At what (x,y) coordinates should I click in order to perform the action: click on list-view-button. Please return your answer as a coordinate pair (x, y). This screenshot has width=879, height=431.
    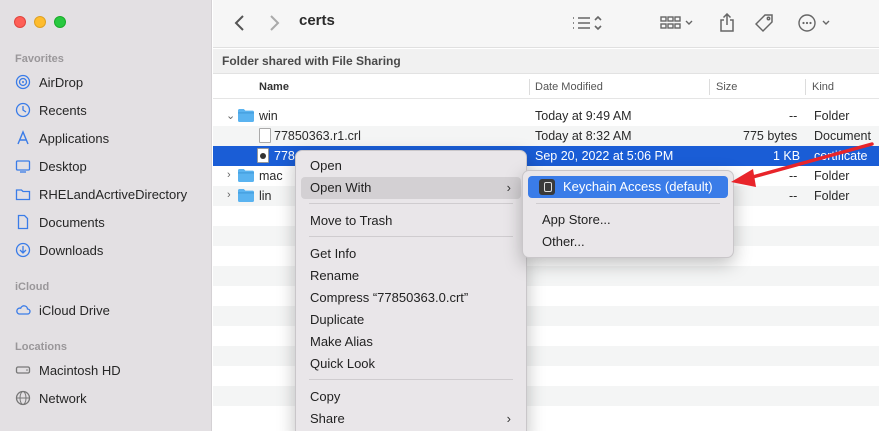
    Looking at the image, I should click on (588, 23).